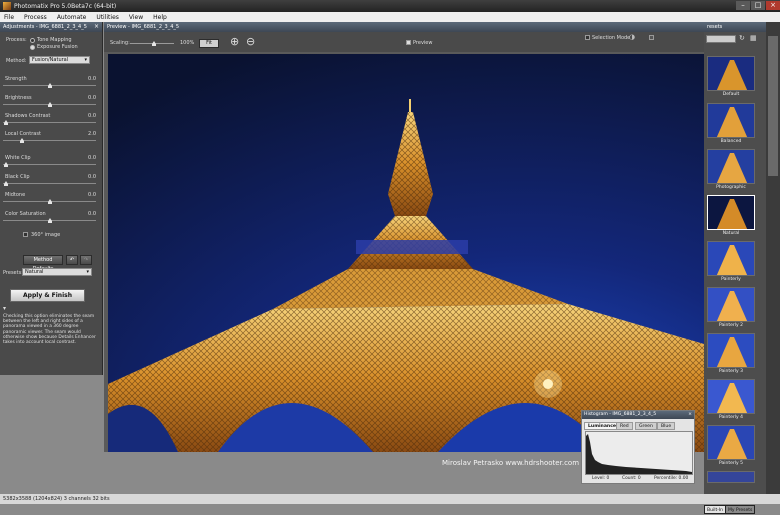 This screenshot has width=780, height=515. I want to click on preset-label: Painterly 5, so click(731, 463).